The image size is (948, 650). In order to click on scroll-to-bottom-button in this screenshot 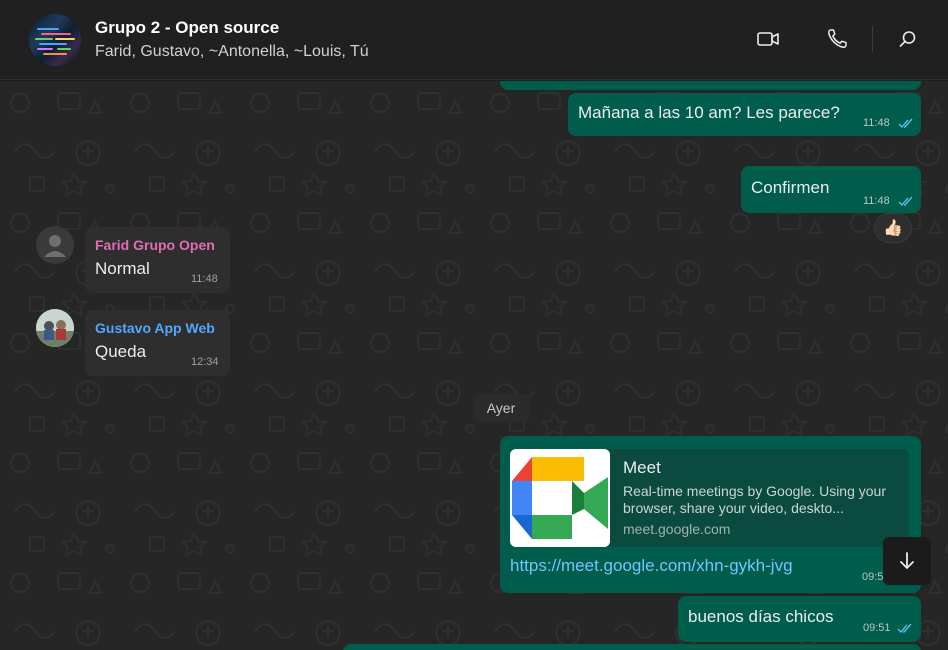, I will do `click(907, 561)`.